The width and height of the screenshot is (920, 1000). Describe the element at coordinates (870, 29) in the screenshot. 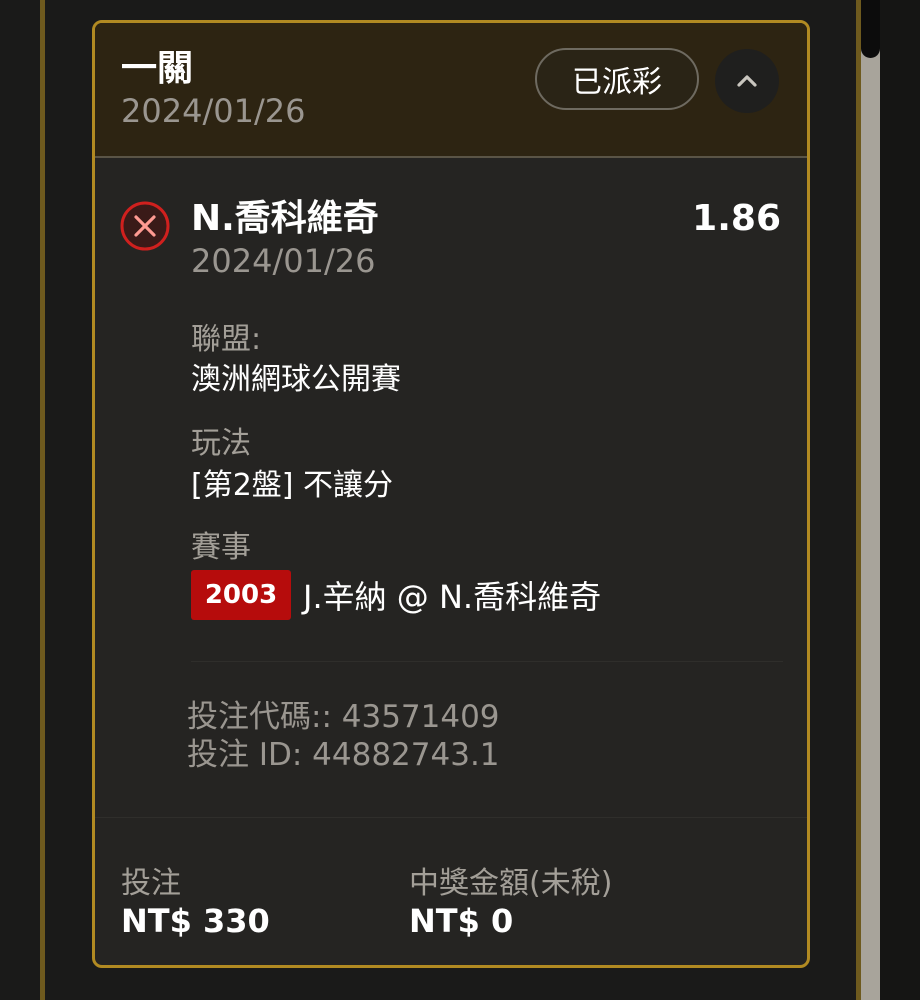

I see `scrollbar-thumb` at that location.